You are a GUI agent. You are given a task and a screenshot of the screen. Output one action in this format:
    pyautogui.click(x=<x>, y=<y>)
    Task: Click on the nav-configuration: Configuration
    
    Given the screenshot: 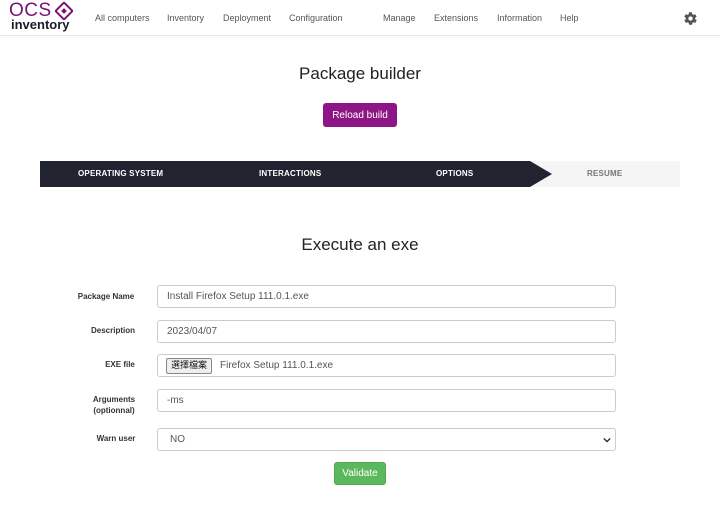 What is the action you would take?
    pyautogui.click(x=336, y=18)
    